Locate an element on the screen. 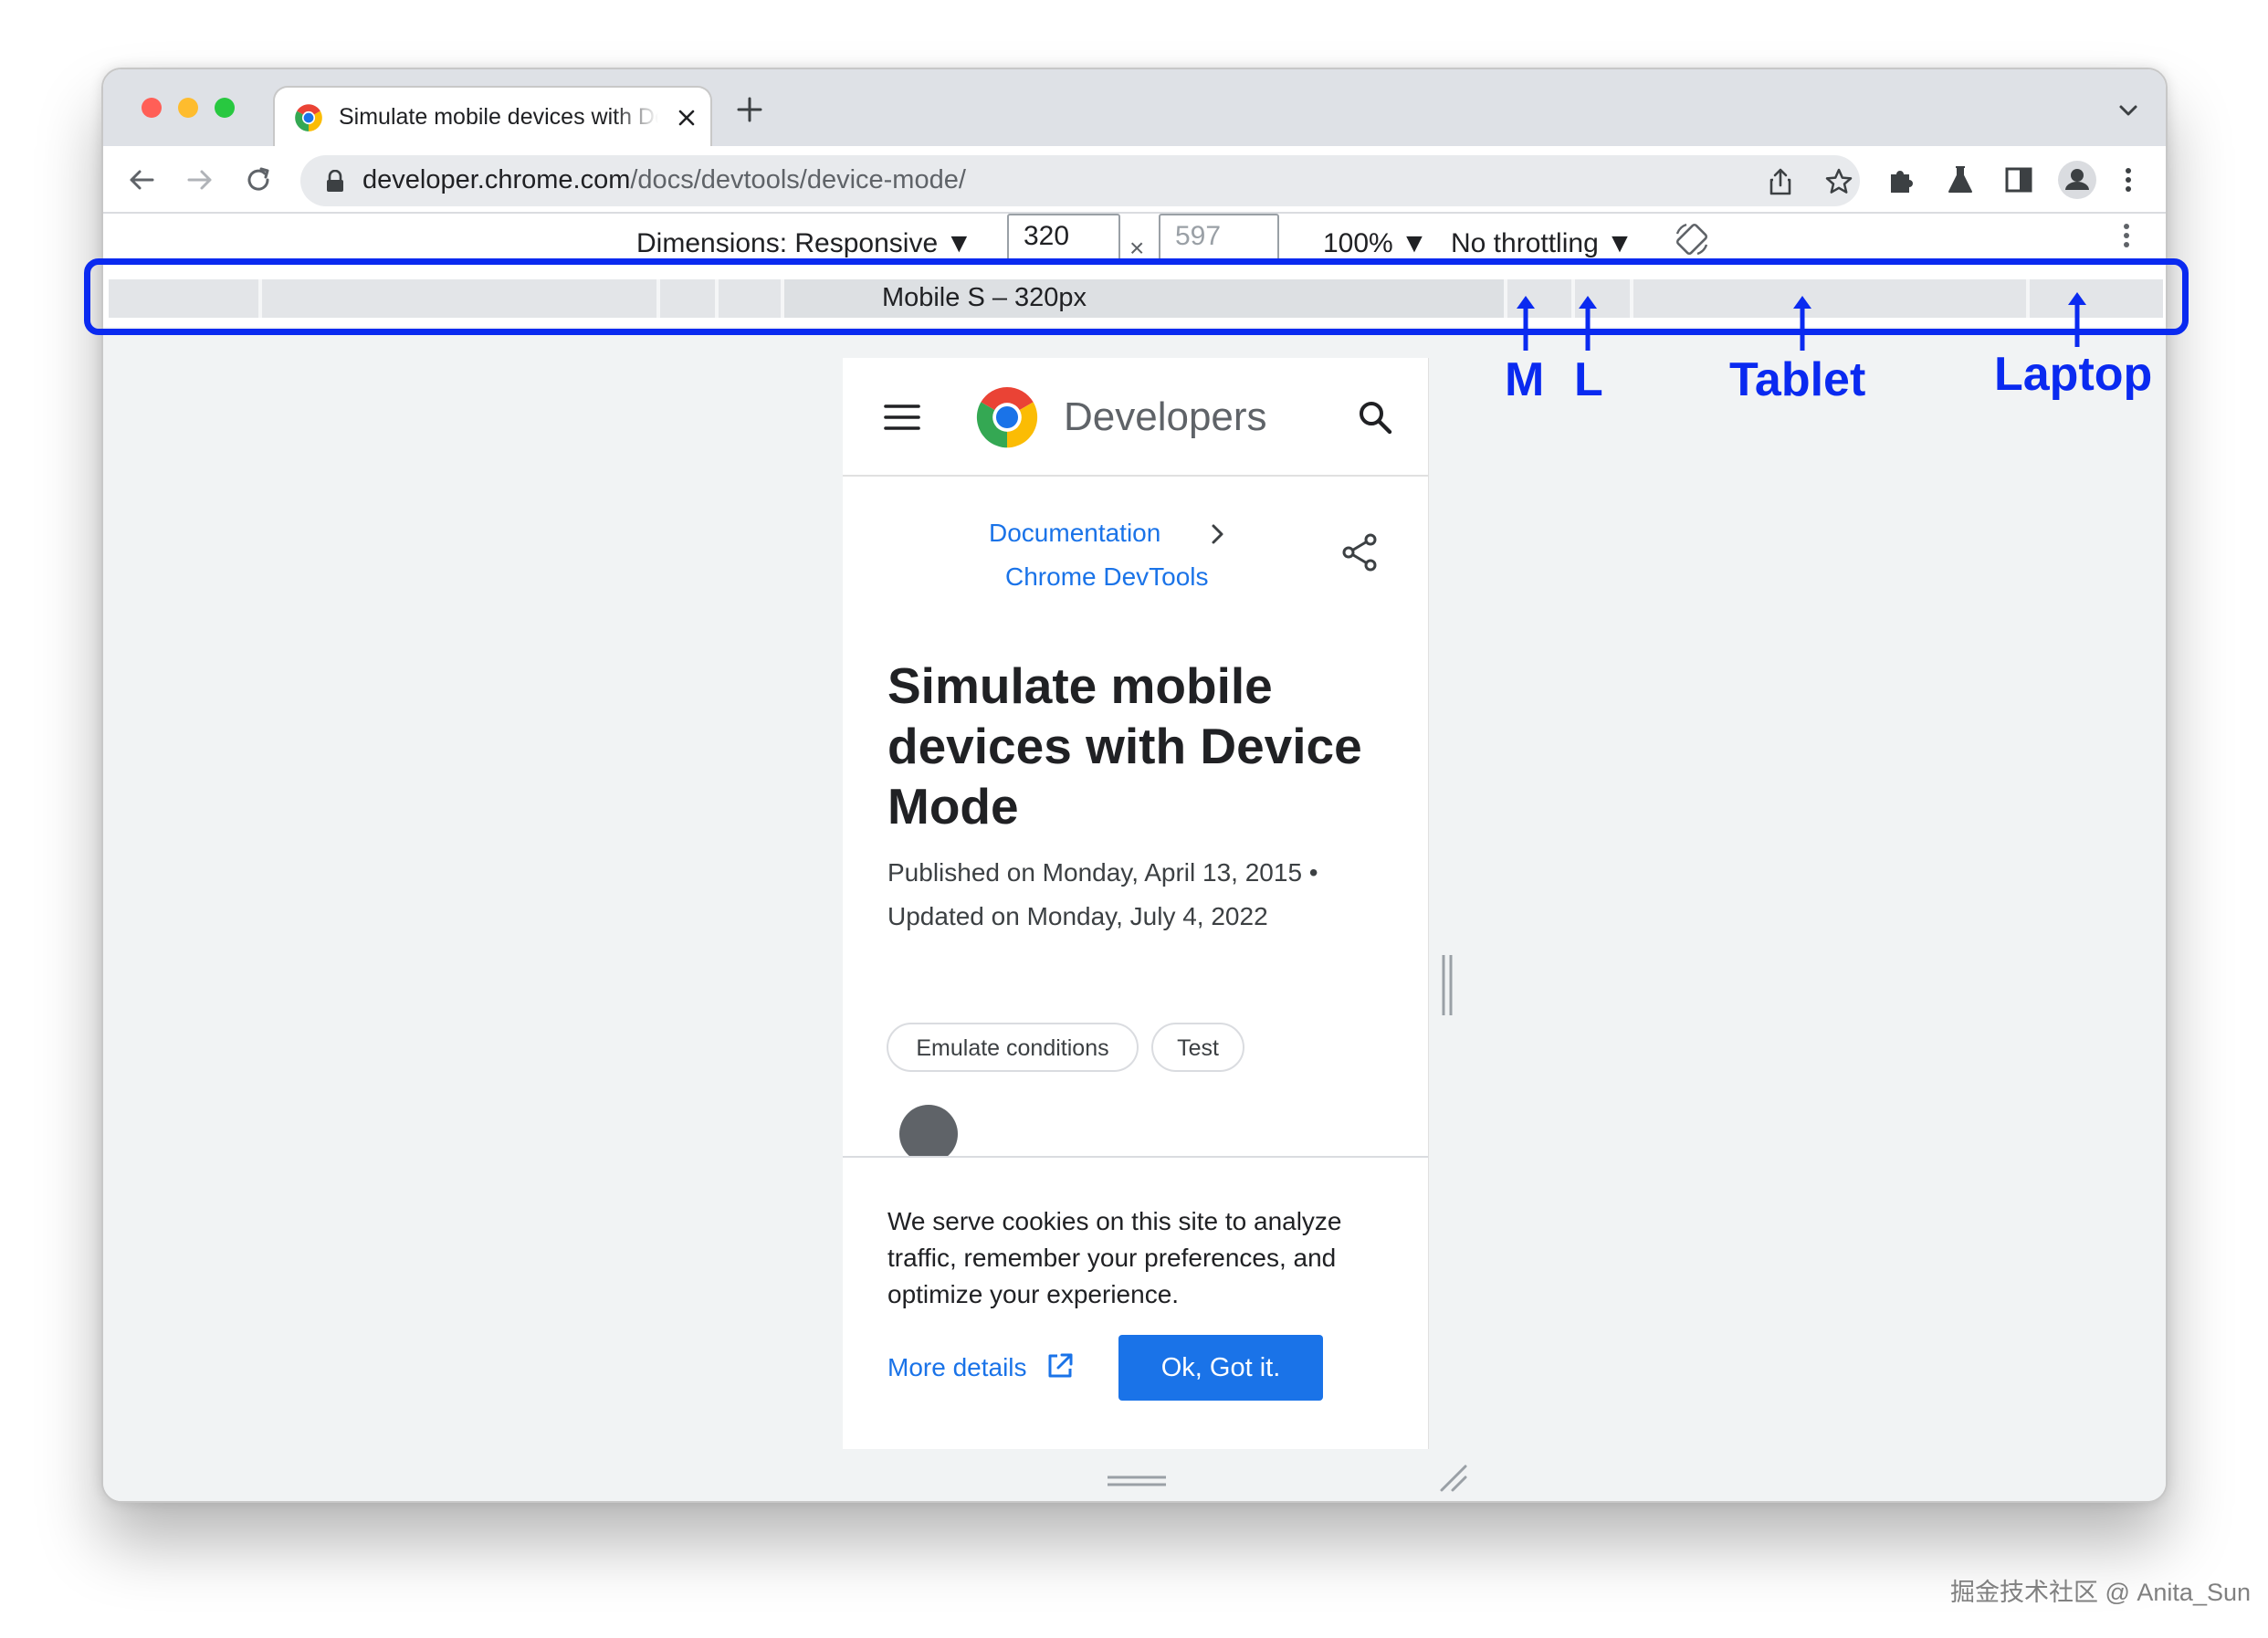  minimize-window-button is located at coordinates (188, 108).